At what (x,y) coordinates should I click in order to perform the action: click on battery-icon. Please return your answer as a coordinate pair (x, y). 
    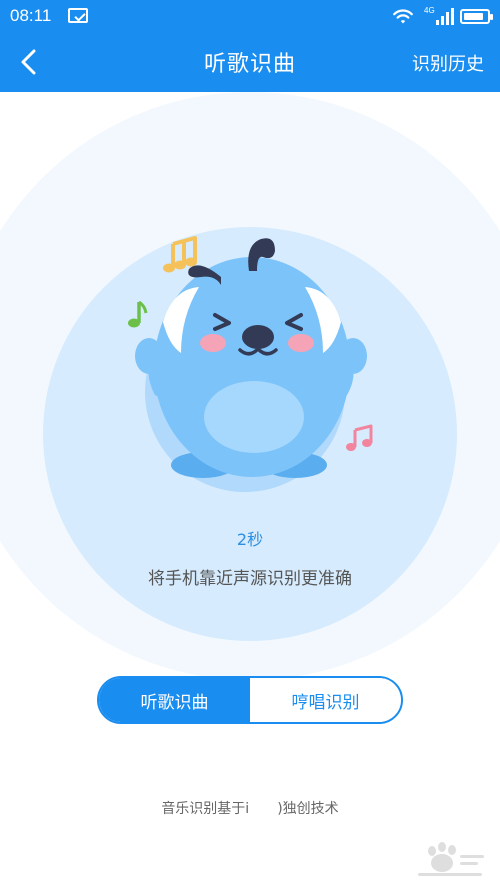
    Looking at the image, I should click on (476, 16).